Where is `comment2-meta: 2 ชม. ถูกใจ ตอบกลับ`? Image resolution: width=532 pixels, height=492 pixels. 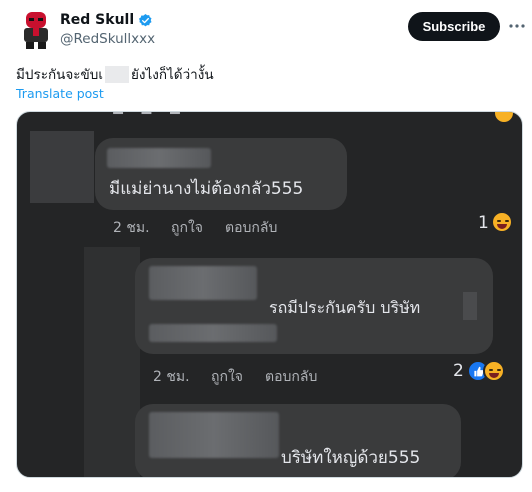 comment2-meta: 2 ชม. ถูกใจ ตอบกลับ is located at coordinates (235, 377).